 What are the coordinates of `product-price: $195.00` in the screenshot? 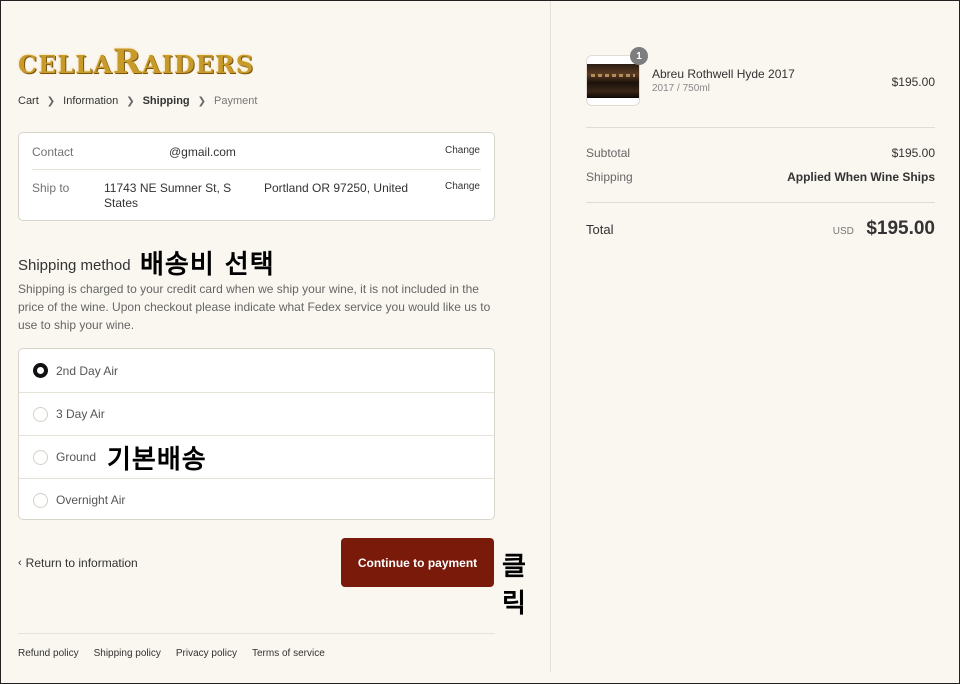 It's located at (913, 82).